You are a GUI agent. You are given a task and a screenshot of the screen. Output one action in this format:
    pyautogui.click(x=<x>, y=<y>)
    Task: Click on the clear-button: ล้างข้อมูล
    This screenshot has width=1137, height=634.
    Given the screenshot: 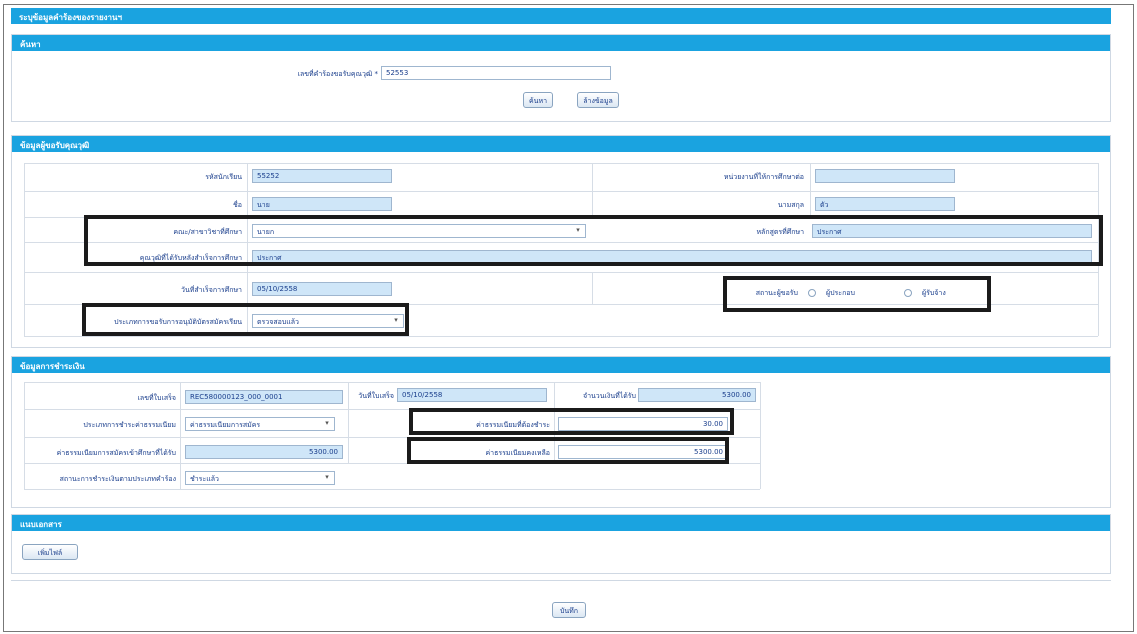 What is the action you would take?
    pyautogui.click(x=598, y=100)
    